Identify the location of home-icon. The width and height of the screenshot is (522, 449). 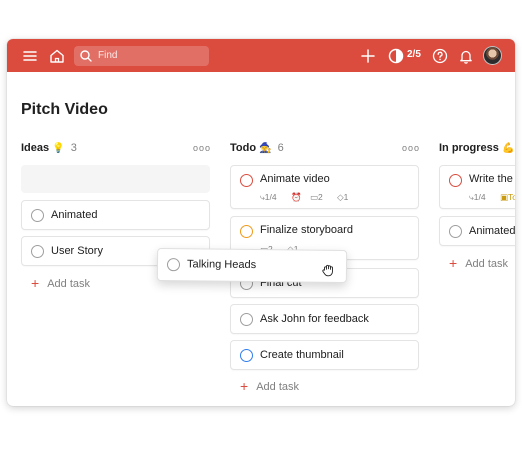
(57, 56).